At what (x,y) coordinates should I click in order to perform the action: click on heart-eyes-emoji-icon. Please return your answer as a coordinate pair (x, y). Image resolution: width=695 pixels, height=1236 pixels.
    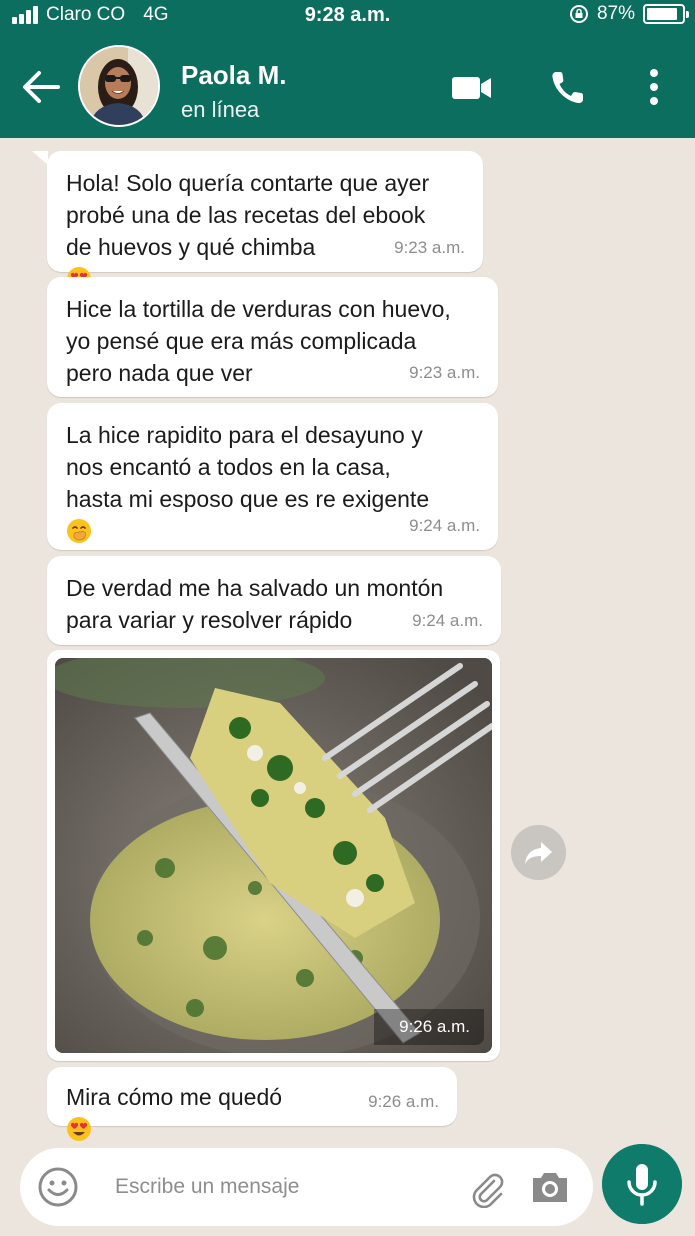
    Looking at the image, I should click on (79, 1129).